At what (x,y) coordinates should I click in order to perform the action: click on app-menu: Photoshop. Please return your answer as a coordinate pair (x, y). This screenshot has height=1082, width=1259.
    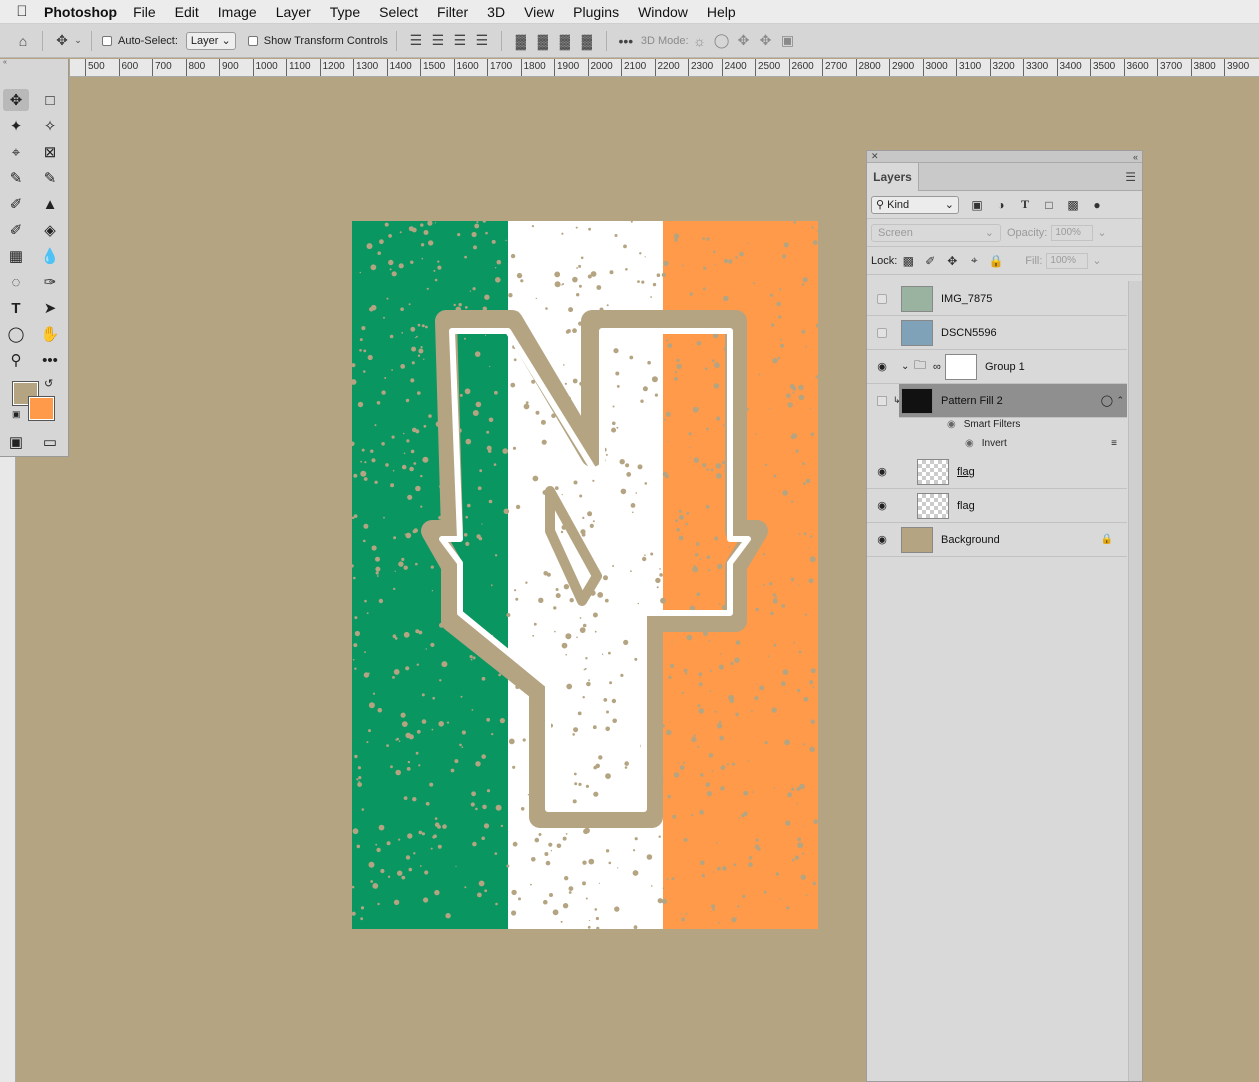
    Looking at the image, I should click on (80, 12).